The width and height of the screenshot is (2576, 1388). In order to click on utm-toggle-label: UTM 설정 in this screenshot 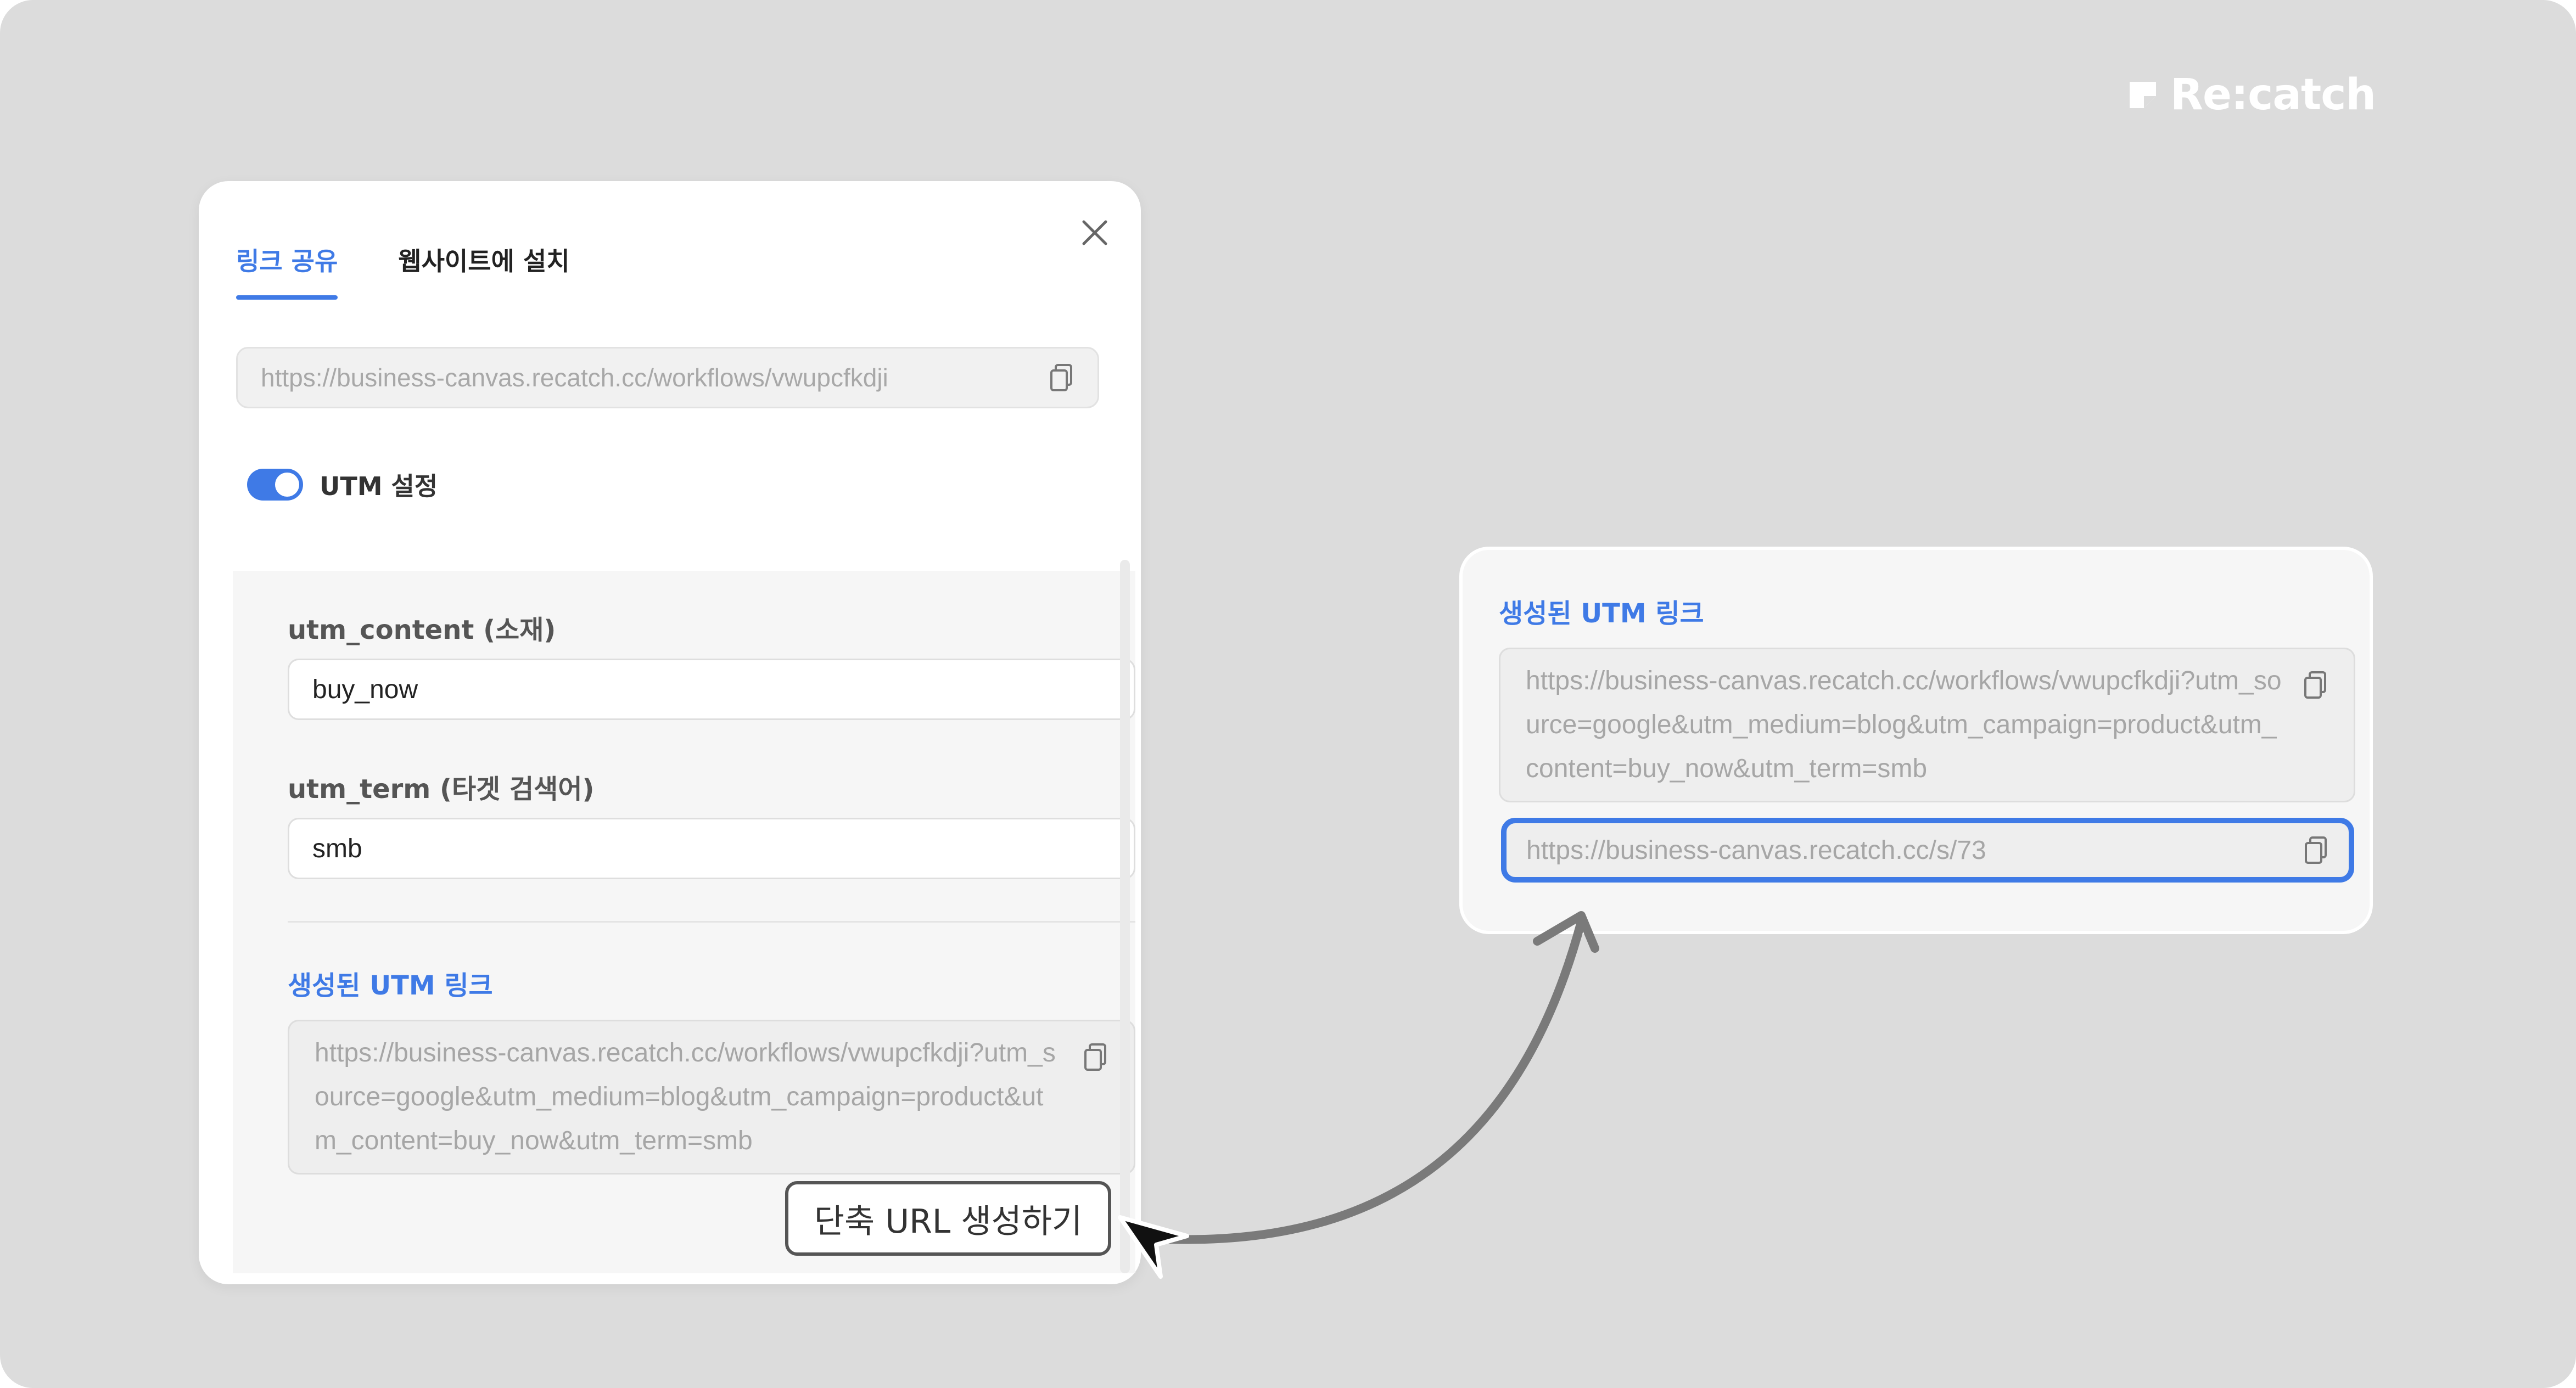, I will do `click(379, 486)`.